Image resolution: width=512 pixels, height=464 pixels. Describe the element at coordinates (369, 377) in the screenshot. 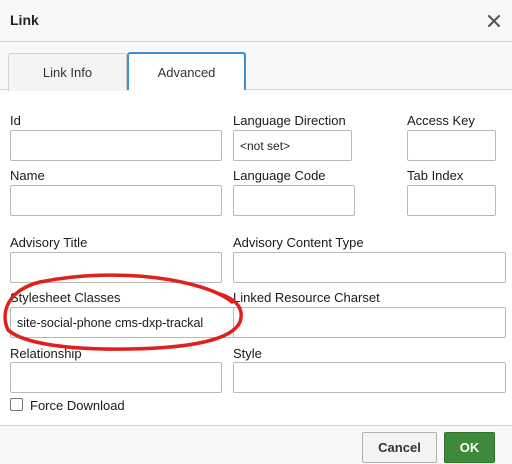

I see `style-input` at that location.